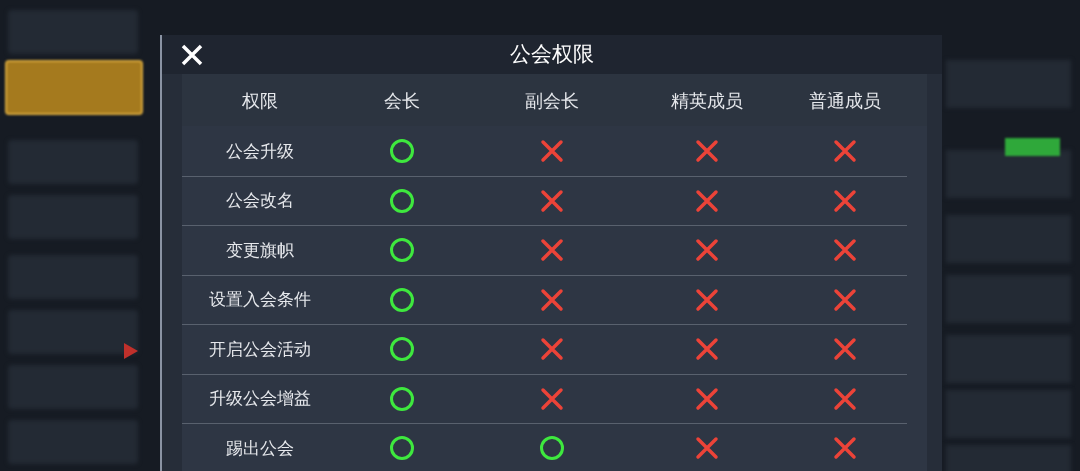 The width and height of the screenshot is (1080, 471). I want to click on permission-label: 变更旗帜, so click(259, 250).